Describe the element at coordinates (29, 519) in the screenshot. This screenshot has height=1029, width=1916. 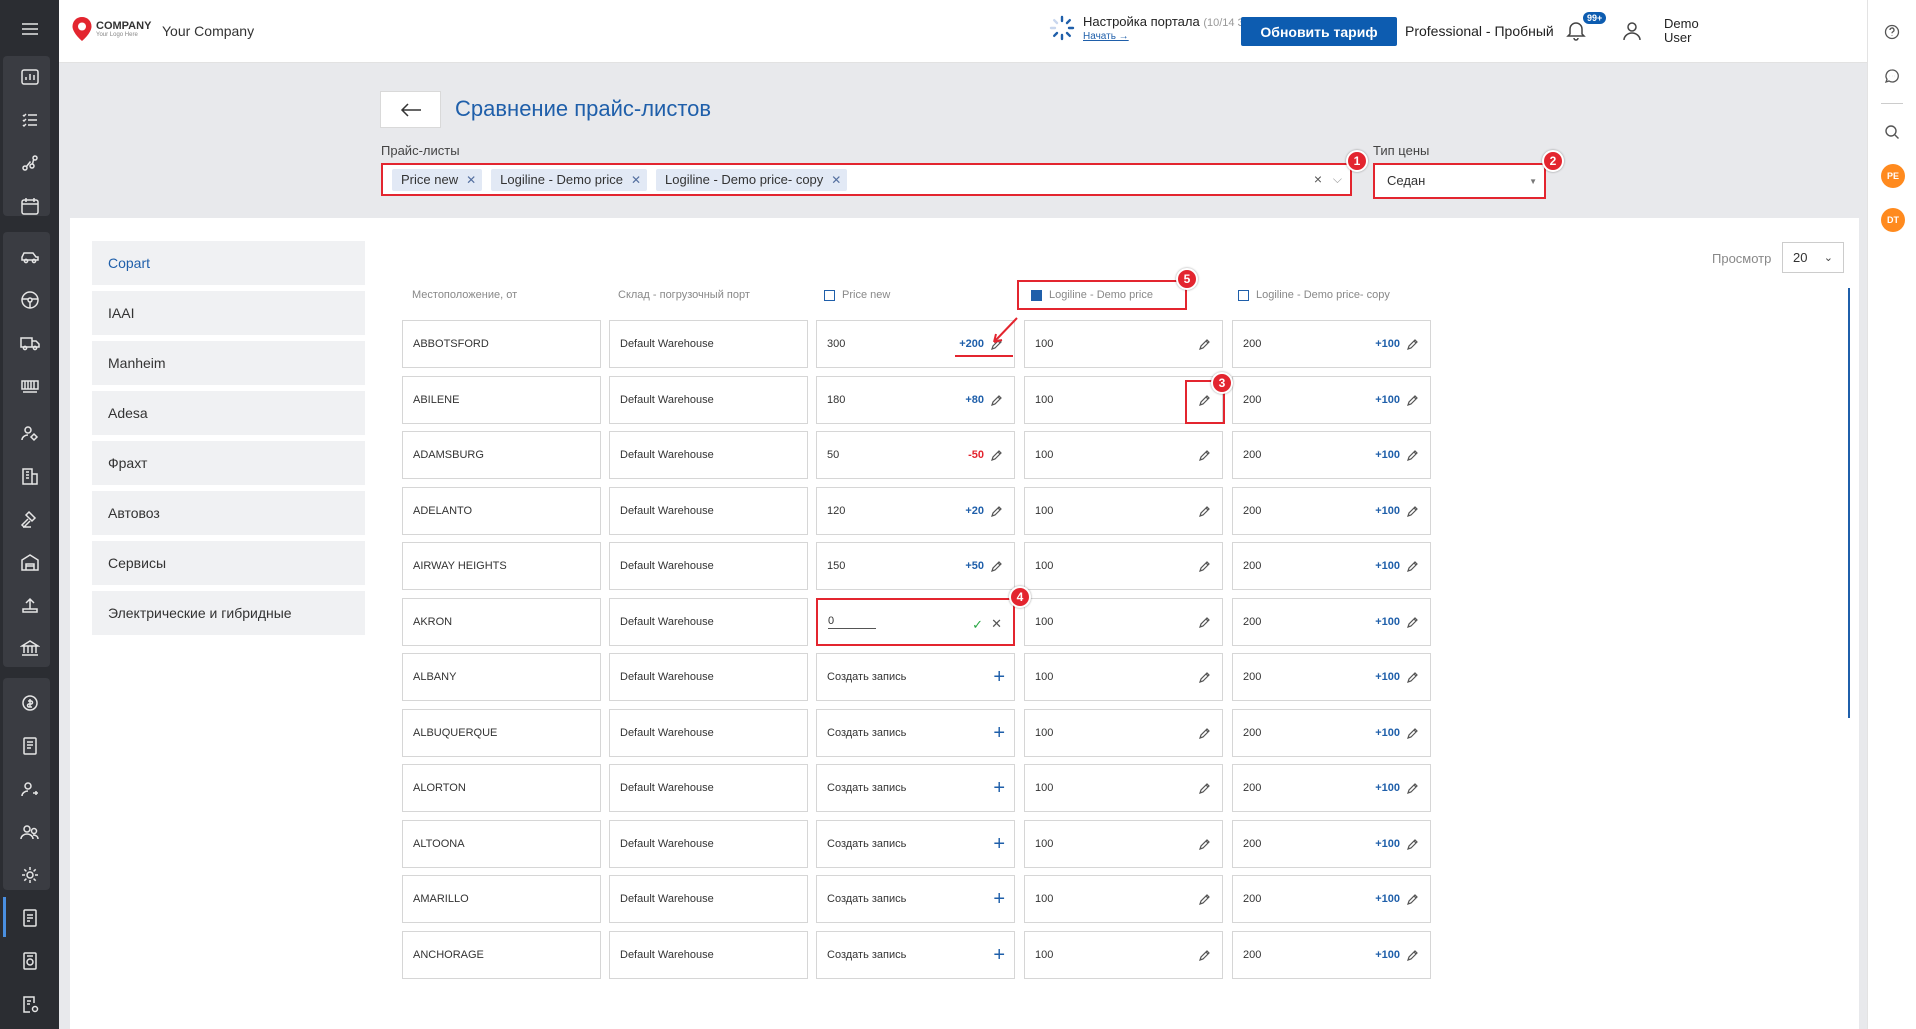
I see `hammer-icon` at that location.